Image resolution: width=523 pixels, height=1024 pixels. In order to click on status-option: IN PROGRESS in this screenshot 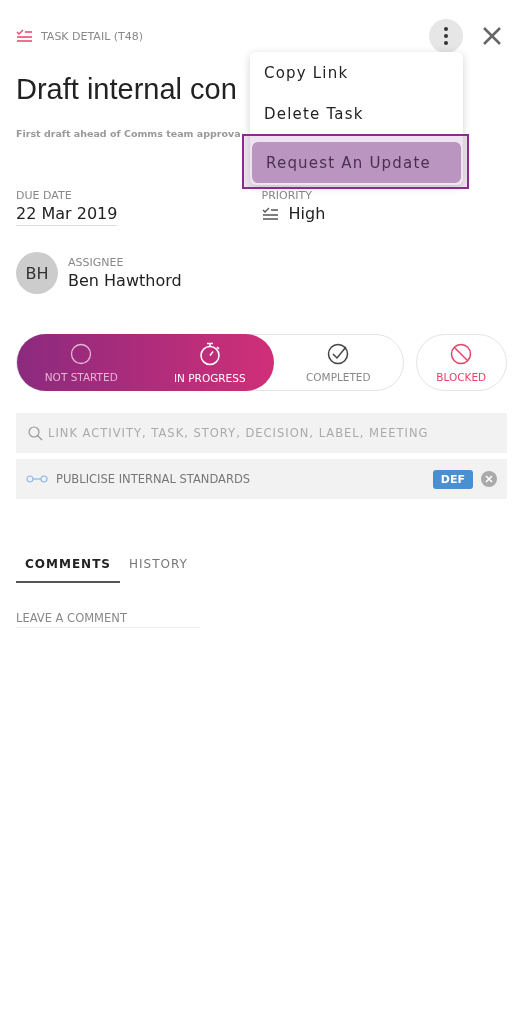, I will do `click(210, 362)`.